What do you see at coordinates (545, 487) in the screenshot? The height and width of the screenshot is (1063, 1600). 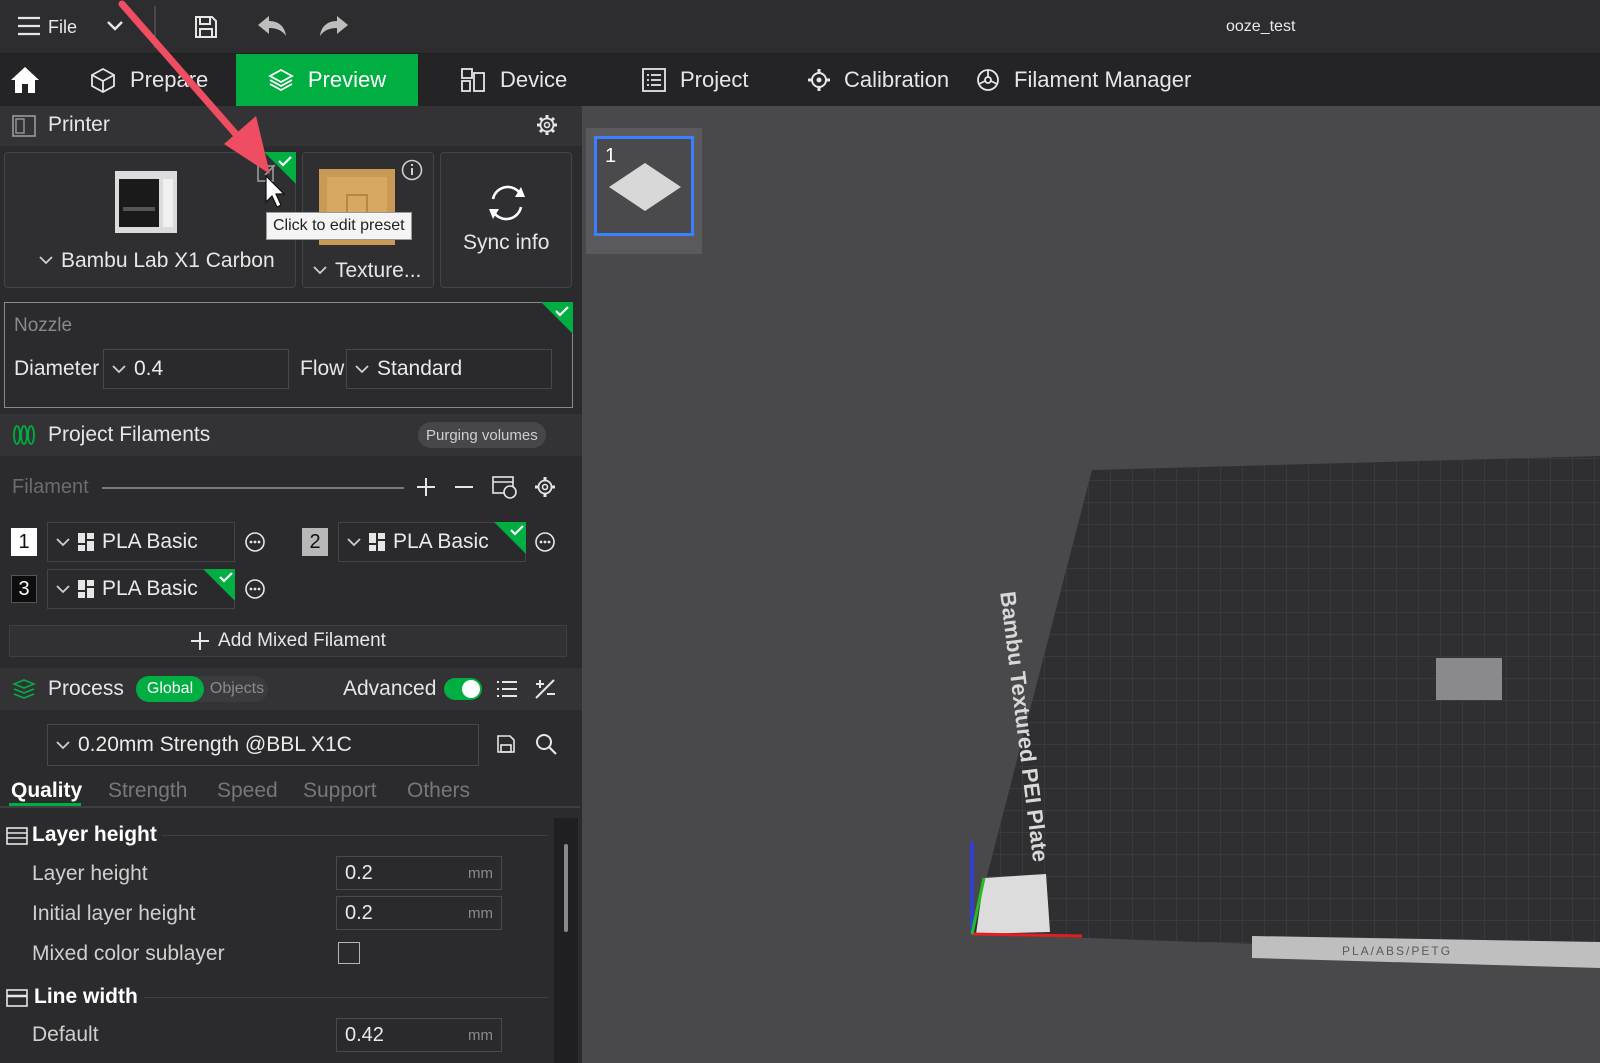 I see `filament-settings-gear-icon` at bounding box center [545, 487].